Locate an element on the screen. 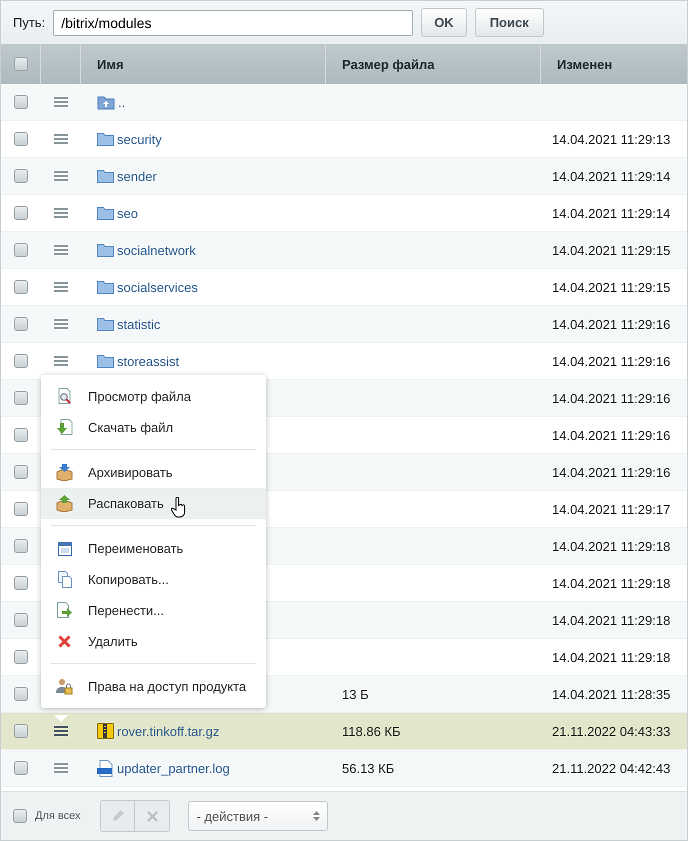 The width and height of the screenshot is (688, 841). hand-cursor-icon is located at coordinates (179, 508).